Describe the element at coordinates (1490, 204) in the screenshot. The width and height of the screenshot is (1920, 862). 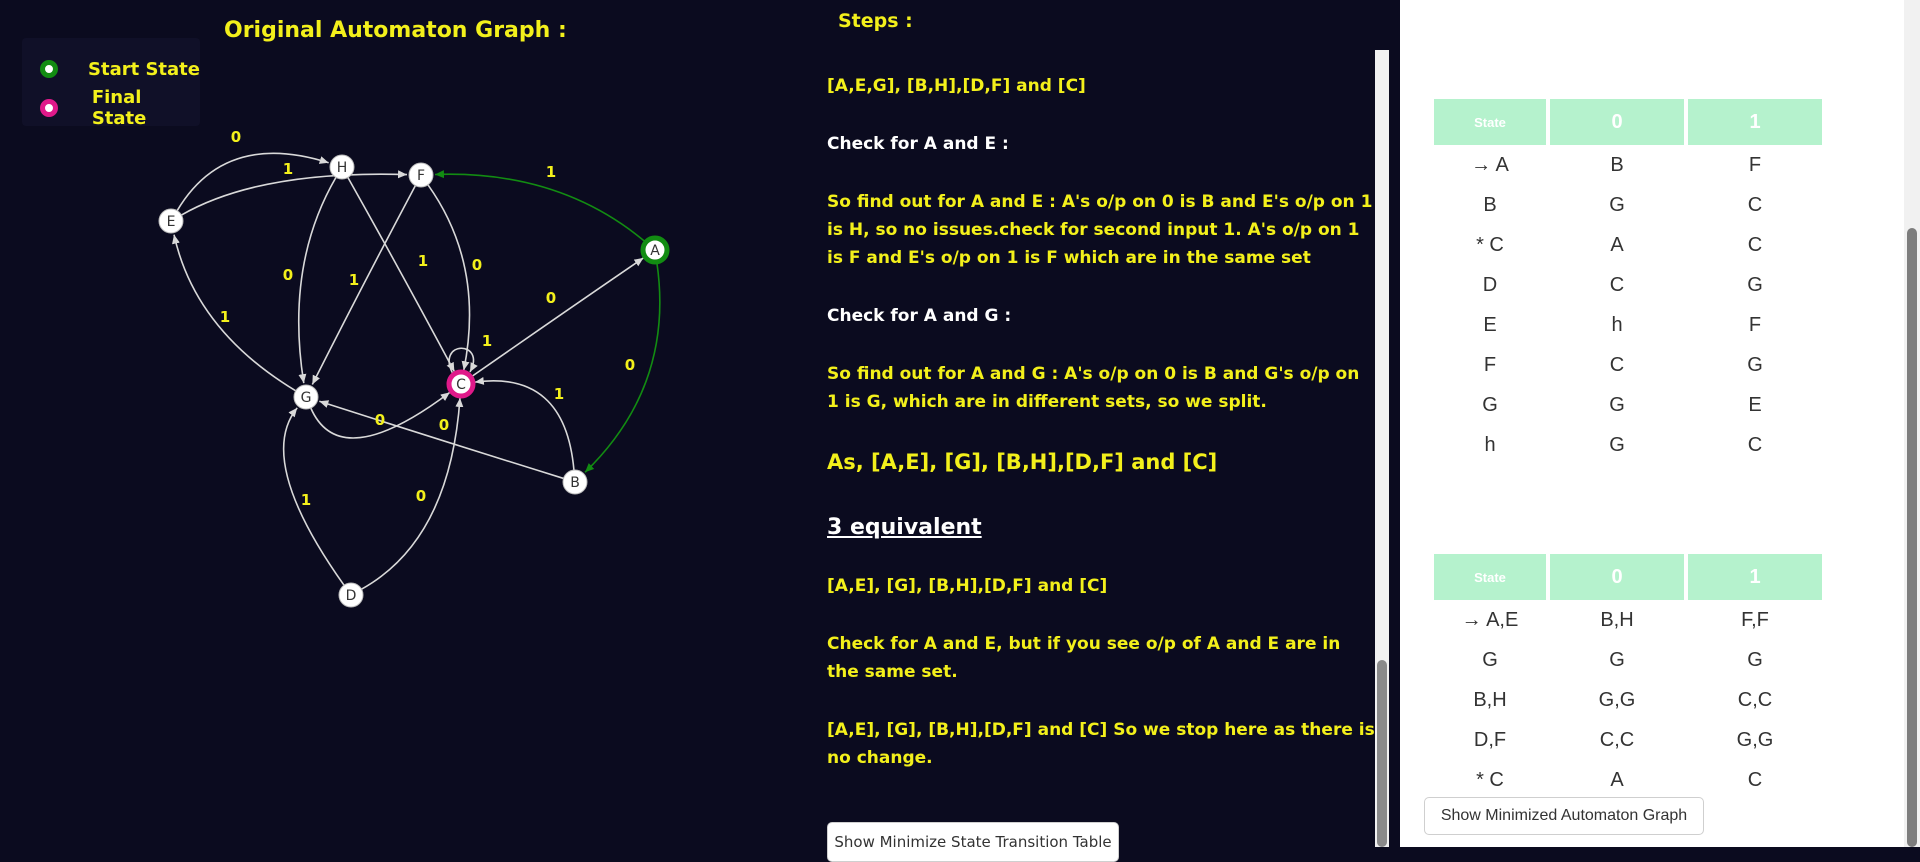
I see `cell-state: B` at that location.